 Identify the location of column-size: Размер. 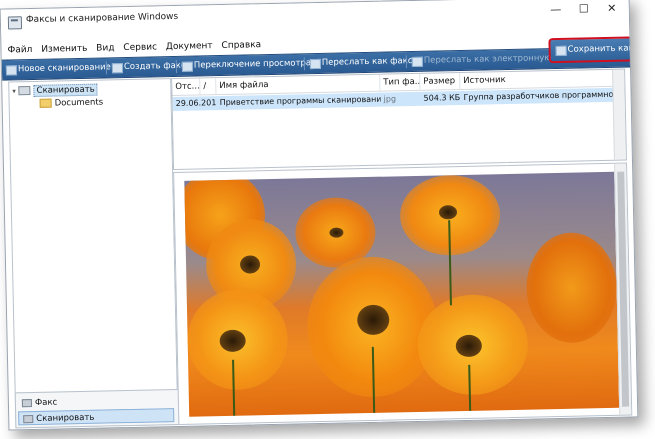
(440, 81).